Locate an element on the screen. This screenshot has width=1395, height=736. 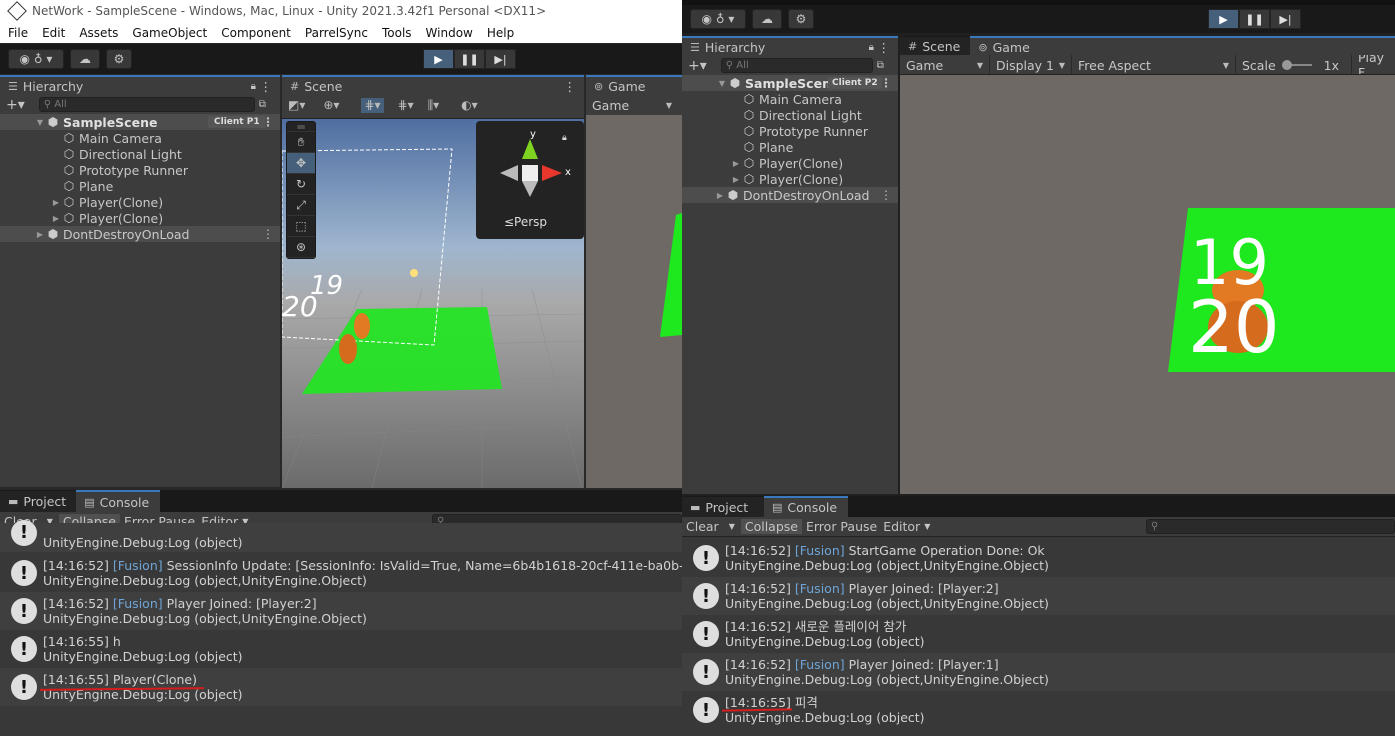
menu-window: Window is located at coordinates (448, 33).